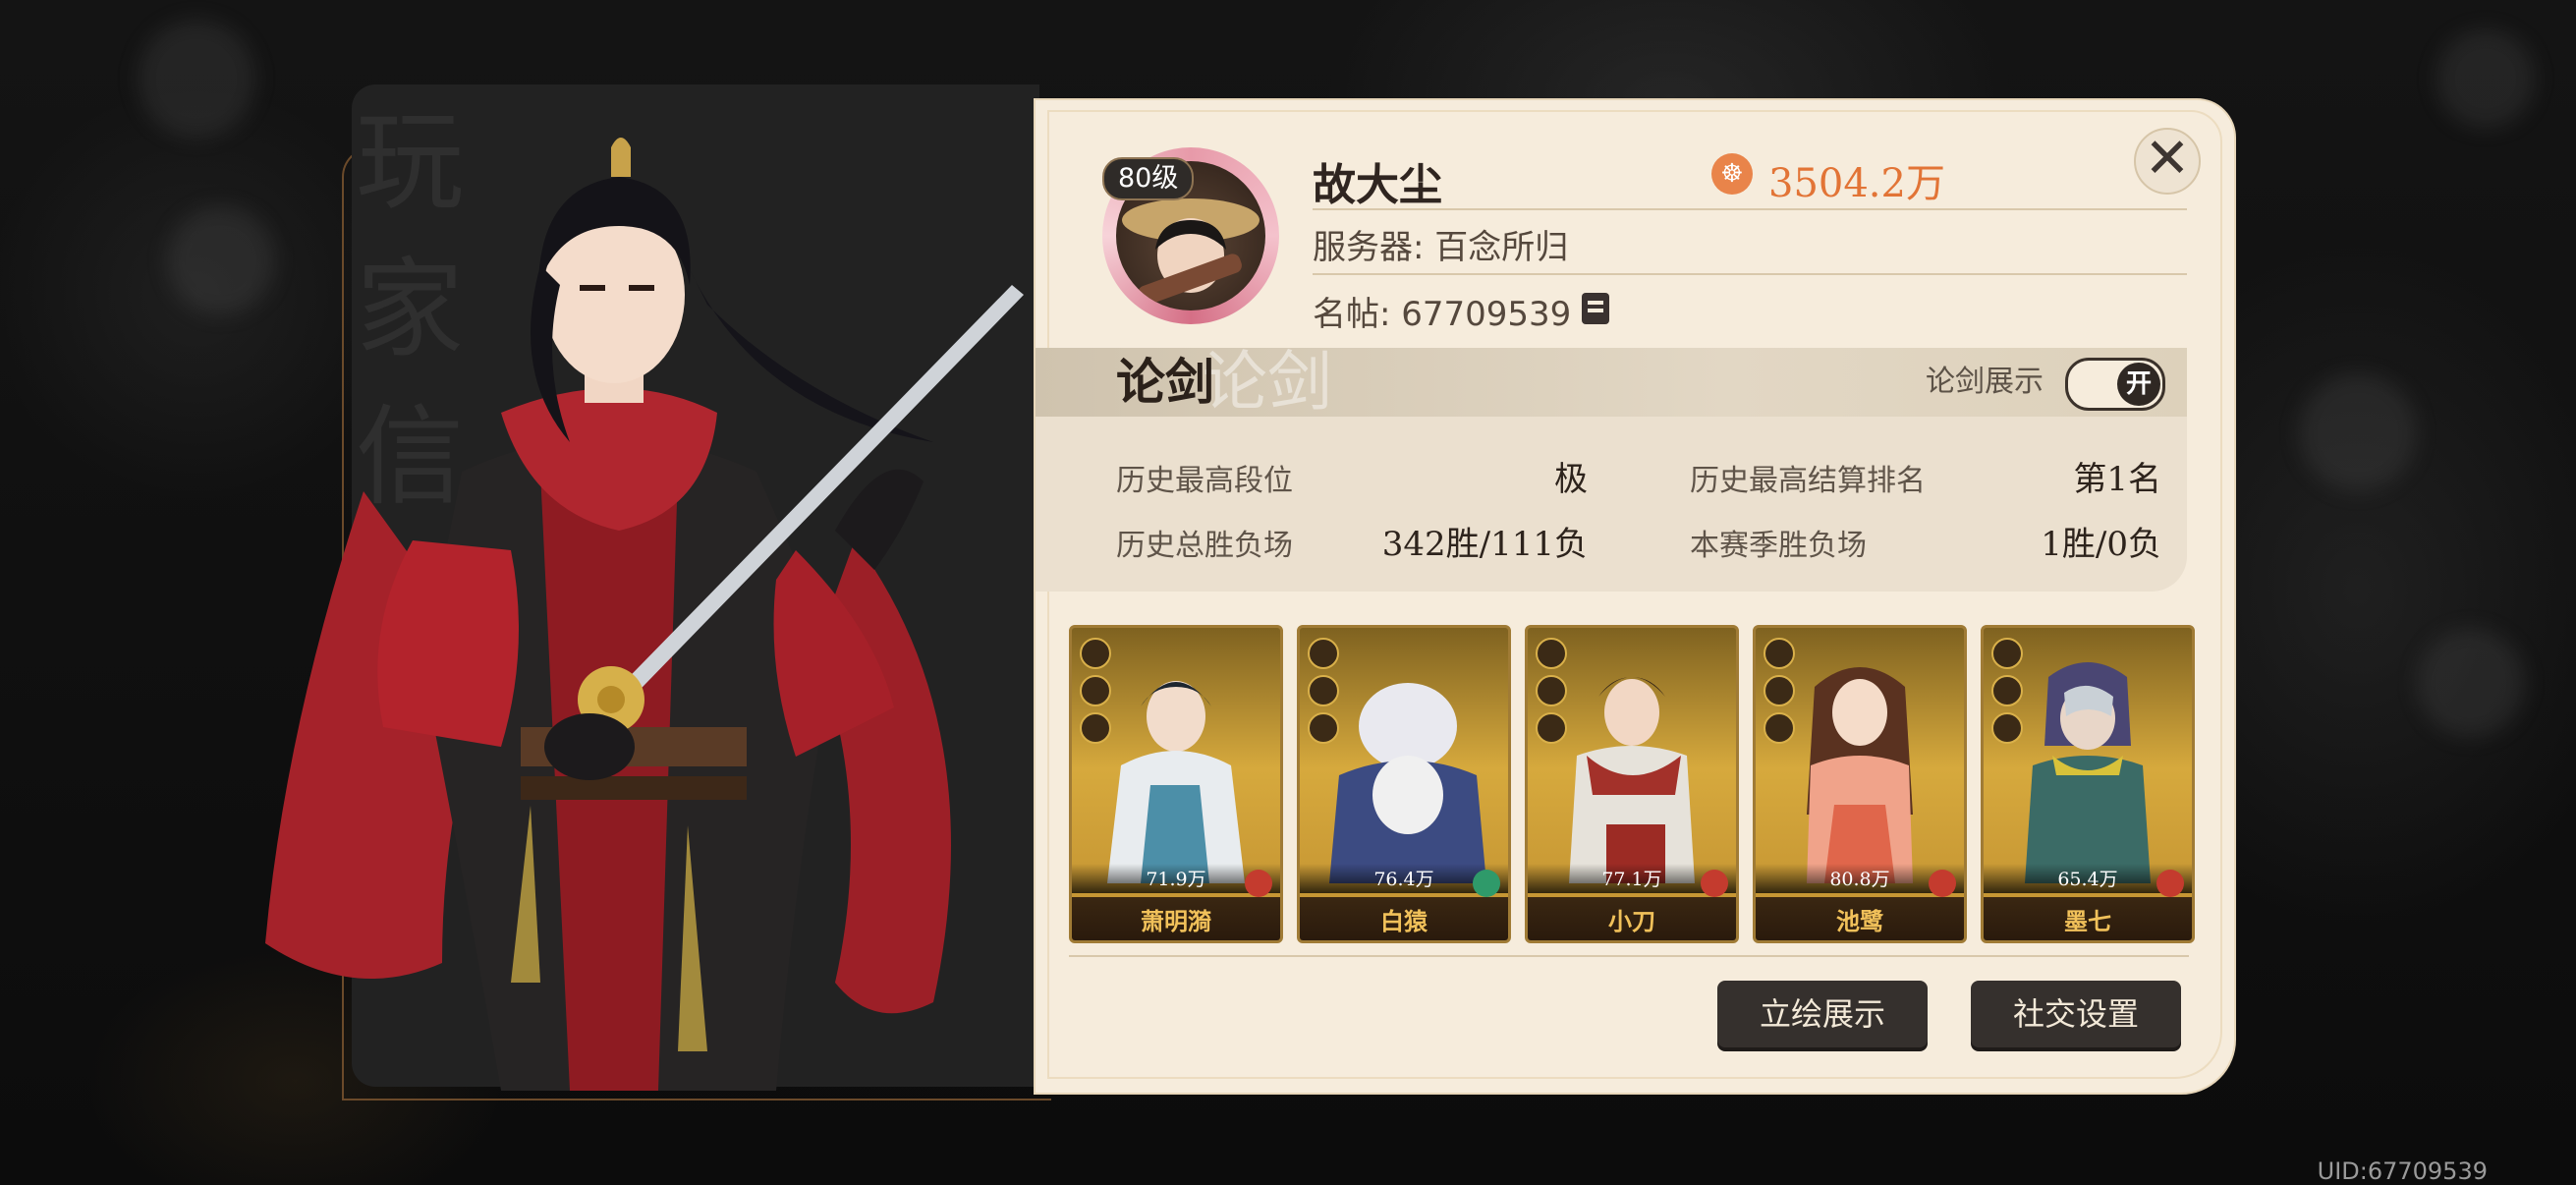 The image size is (2576, 1185). I want to click on avatar: 80级, so click(1190, 236).